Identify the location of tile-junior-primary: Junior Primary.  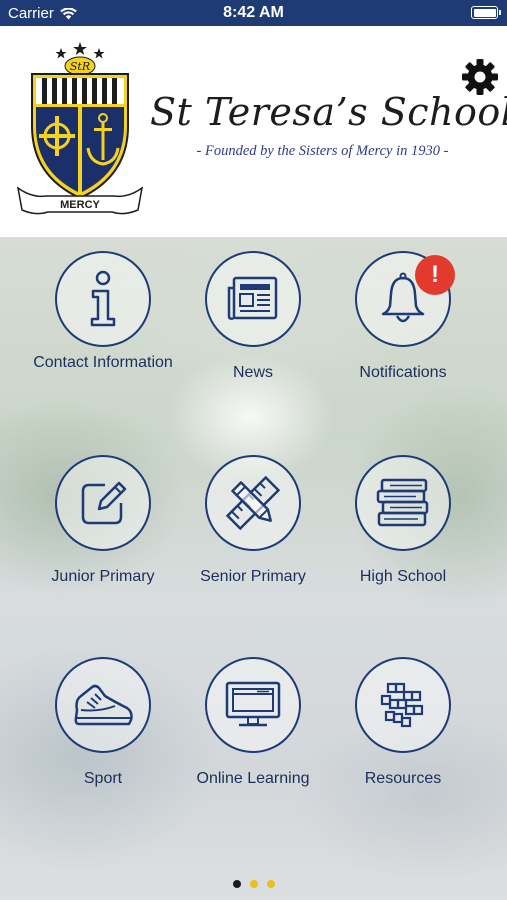
(103, 521).